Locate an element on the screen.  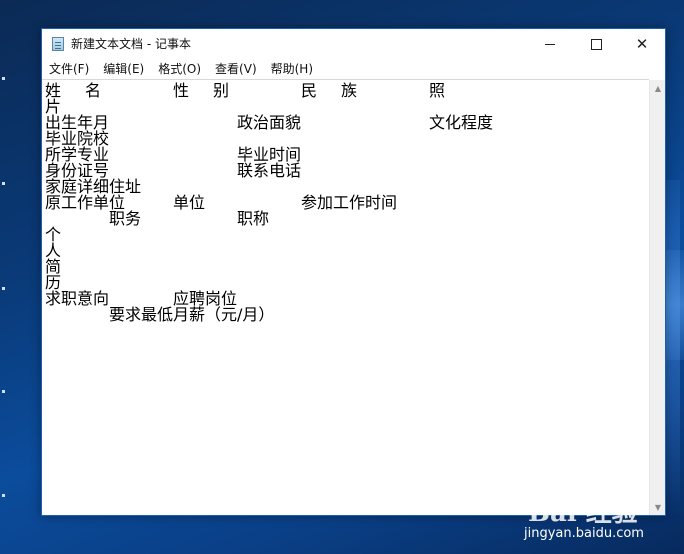
watermark-logo: Bai 经验 is located at coordinates (583, 513).